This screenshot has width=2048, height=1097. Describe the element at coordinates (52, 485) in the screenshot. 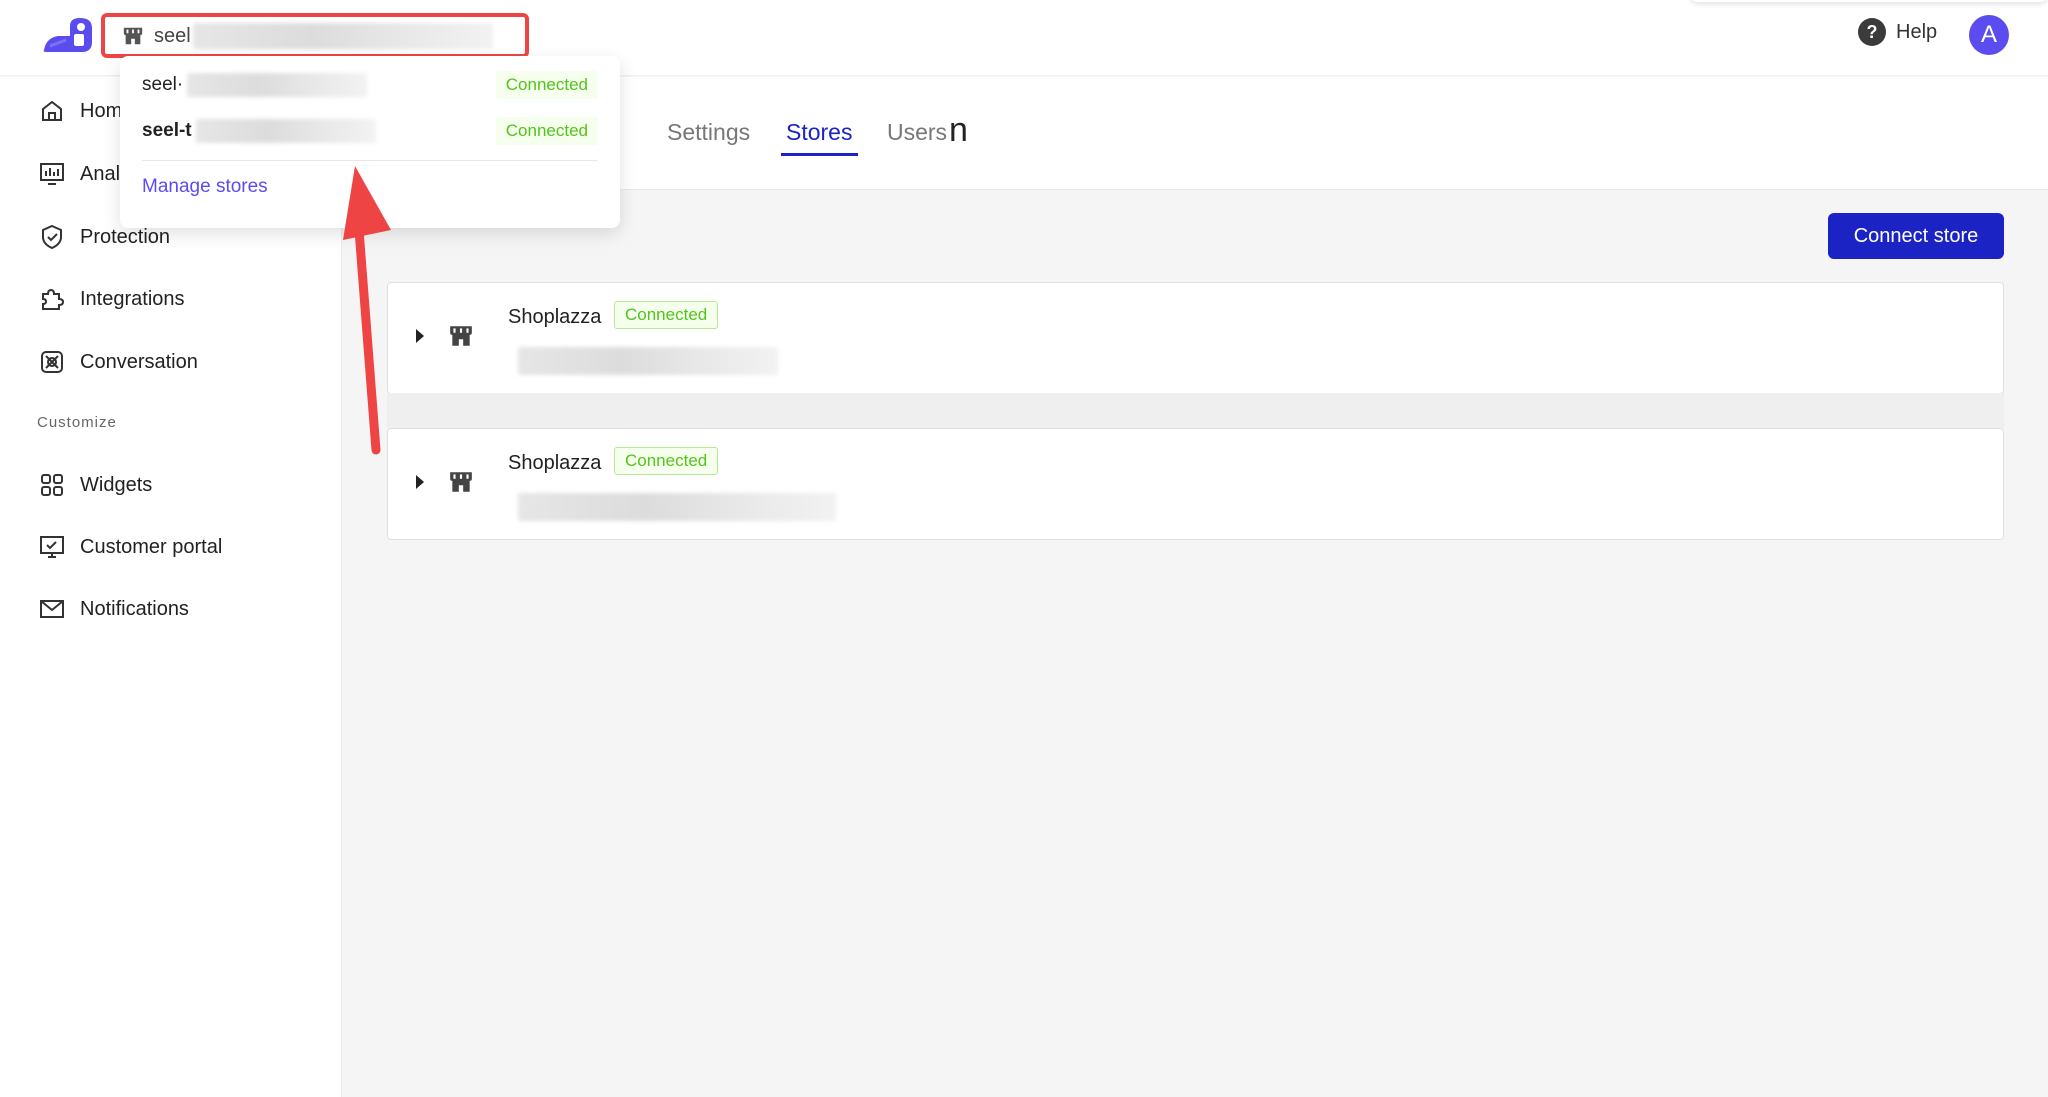

I see `widgets-grid-icon` at that location.